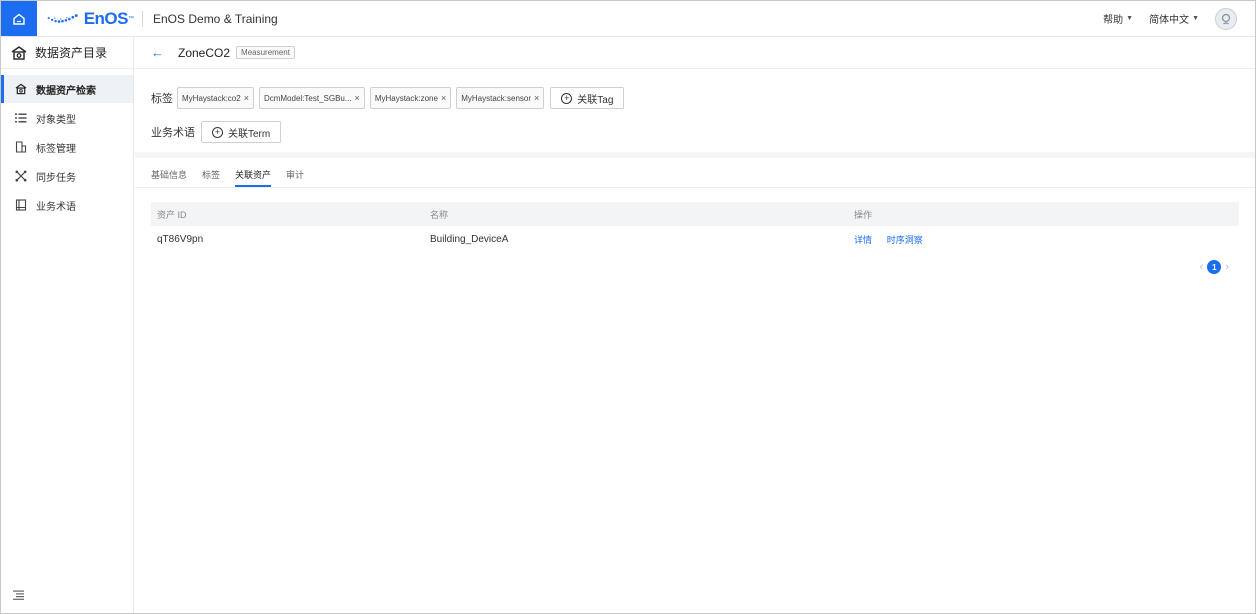 The width and height of the screenshot is (1256, 614). I want to click on breadcrumb: ← ZoneCO2 Measurement, so click(695, 53).